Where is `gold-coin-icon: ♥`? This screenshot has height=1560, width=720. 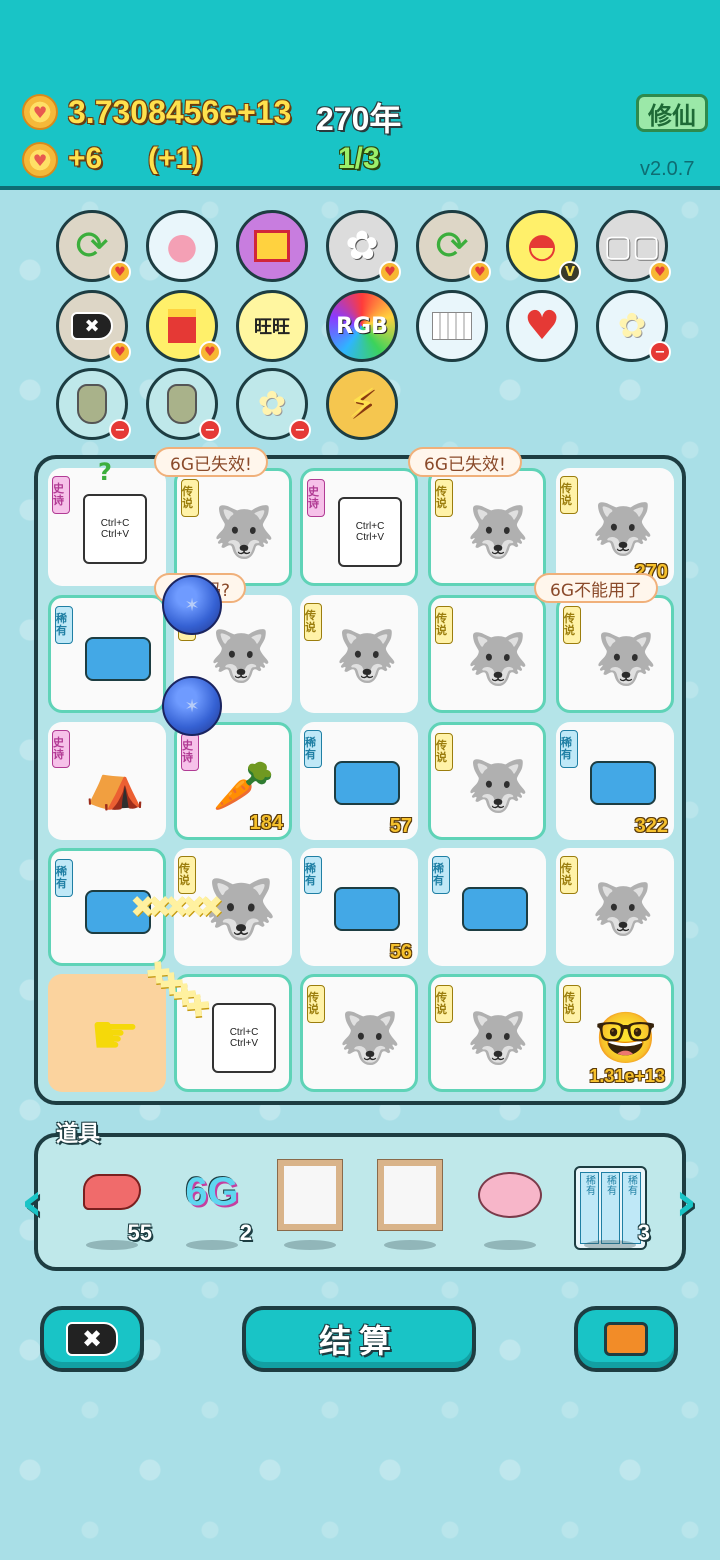 gold-coin-icon: ♥ is located at coordinates (40, 112).